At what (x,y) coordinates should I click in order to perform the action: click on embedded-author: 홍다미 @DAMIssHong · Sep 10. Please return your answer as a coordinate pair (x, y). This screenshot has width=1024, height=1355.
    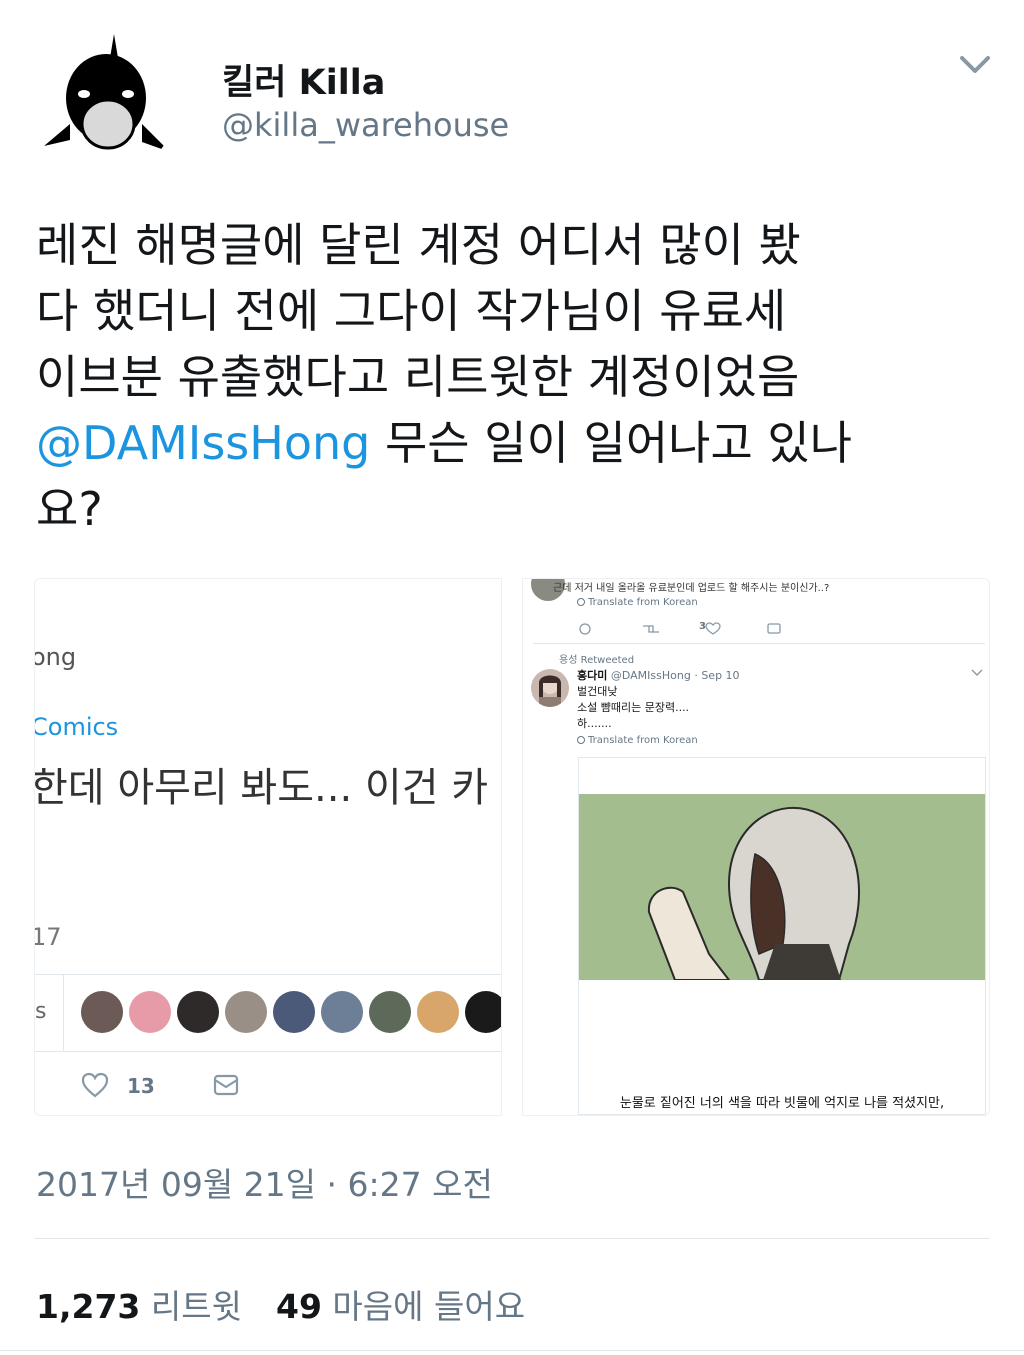
    Looking at the image, I should click on (658, 675).